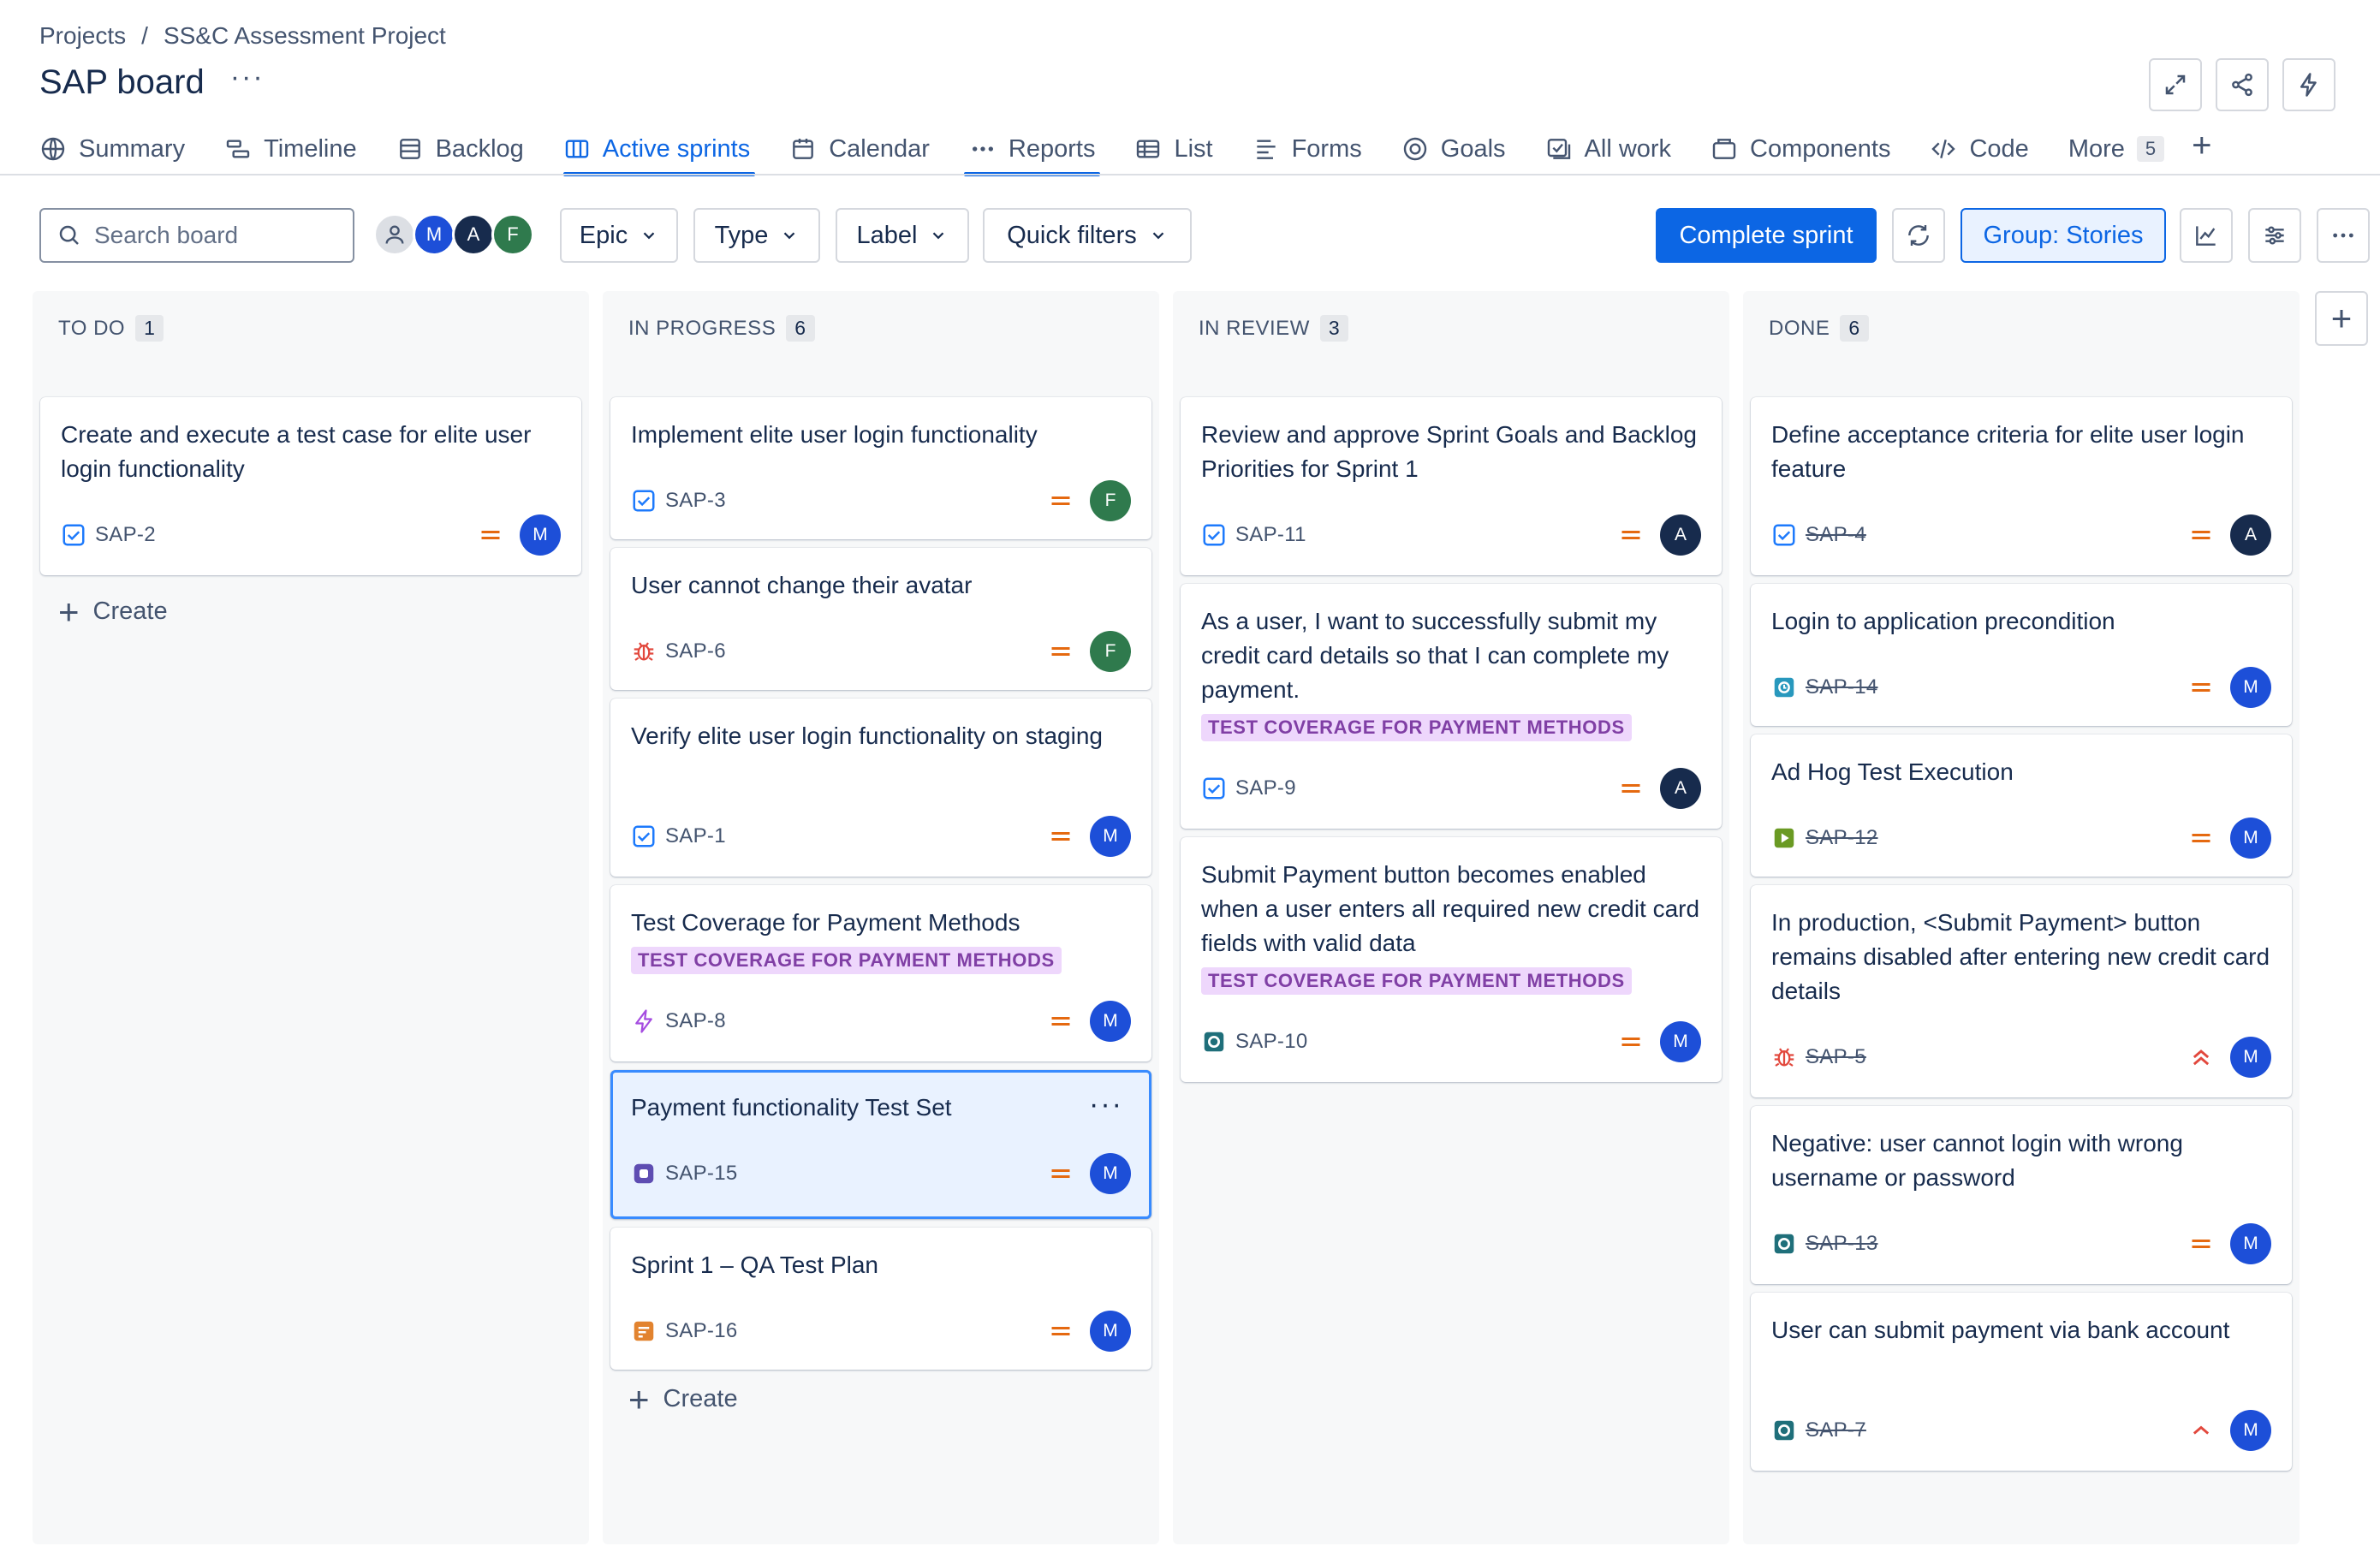  I want to click on issue-key: SAP-16, so click(701, 1331).